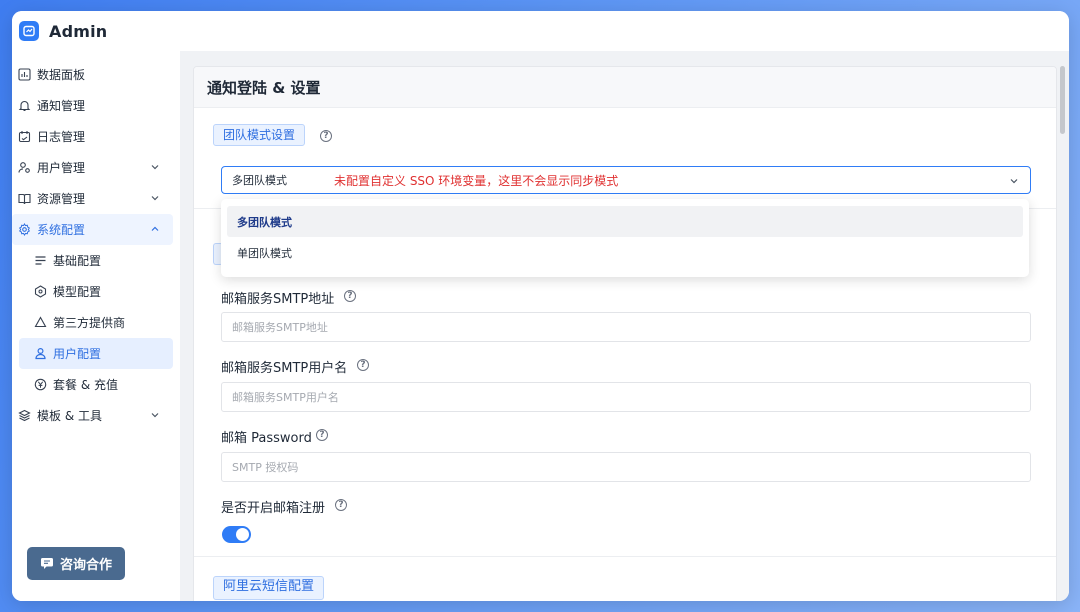  What do you see at coordinates (24, 199) in the screenshot?
I see `book-icon` at bounding box center [24, 199].